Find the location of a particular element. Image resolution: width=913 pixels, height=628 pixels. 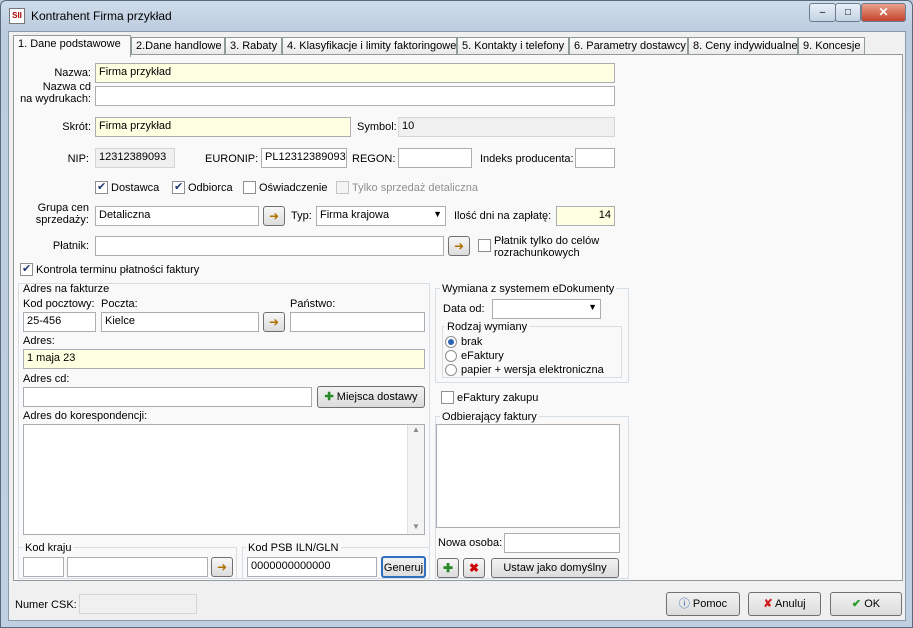

numer-csk-input is located at coordinates (138, 604).